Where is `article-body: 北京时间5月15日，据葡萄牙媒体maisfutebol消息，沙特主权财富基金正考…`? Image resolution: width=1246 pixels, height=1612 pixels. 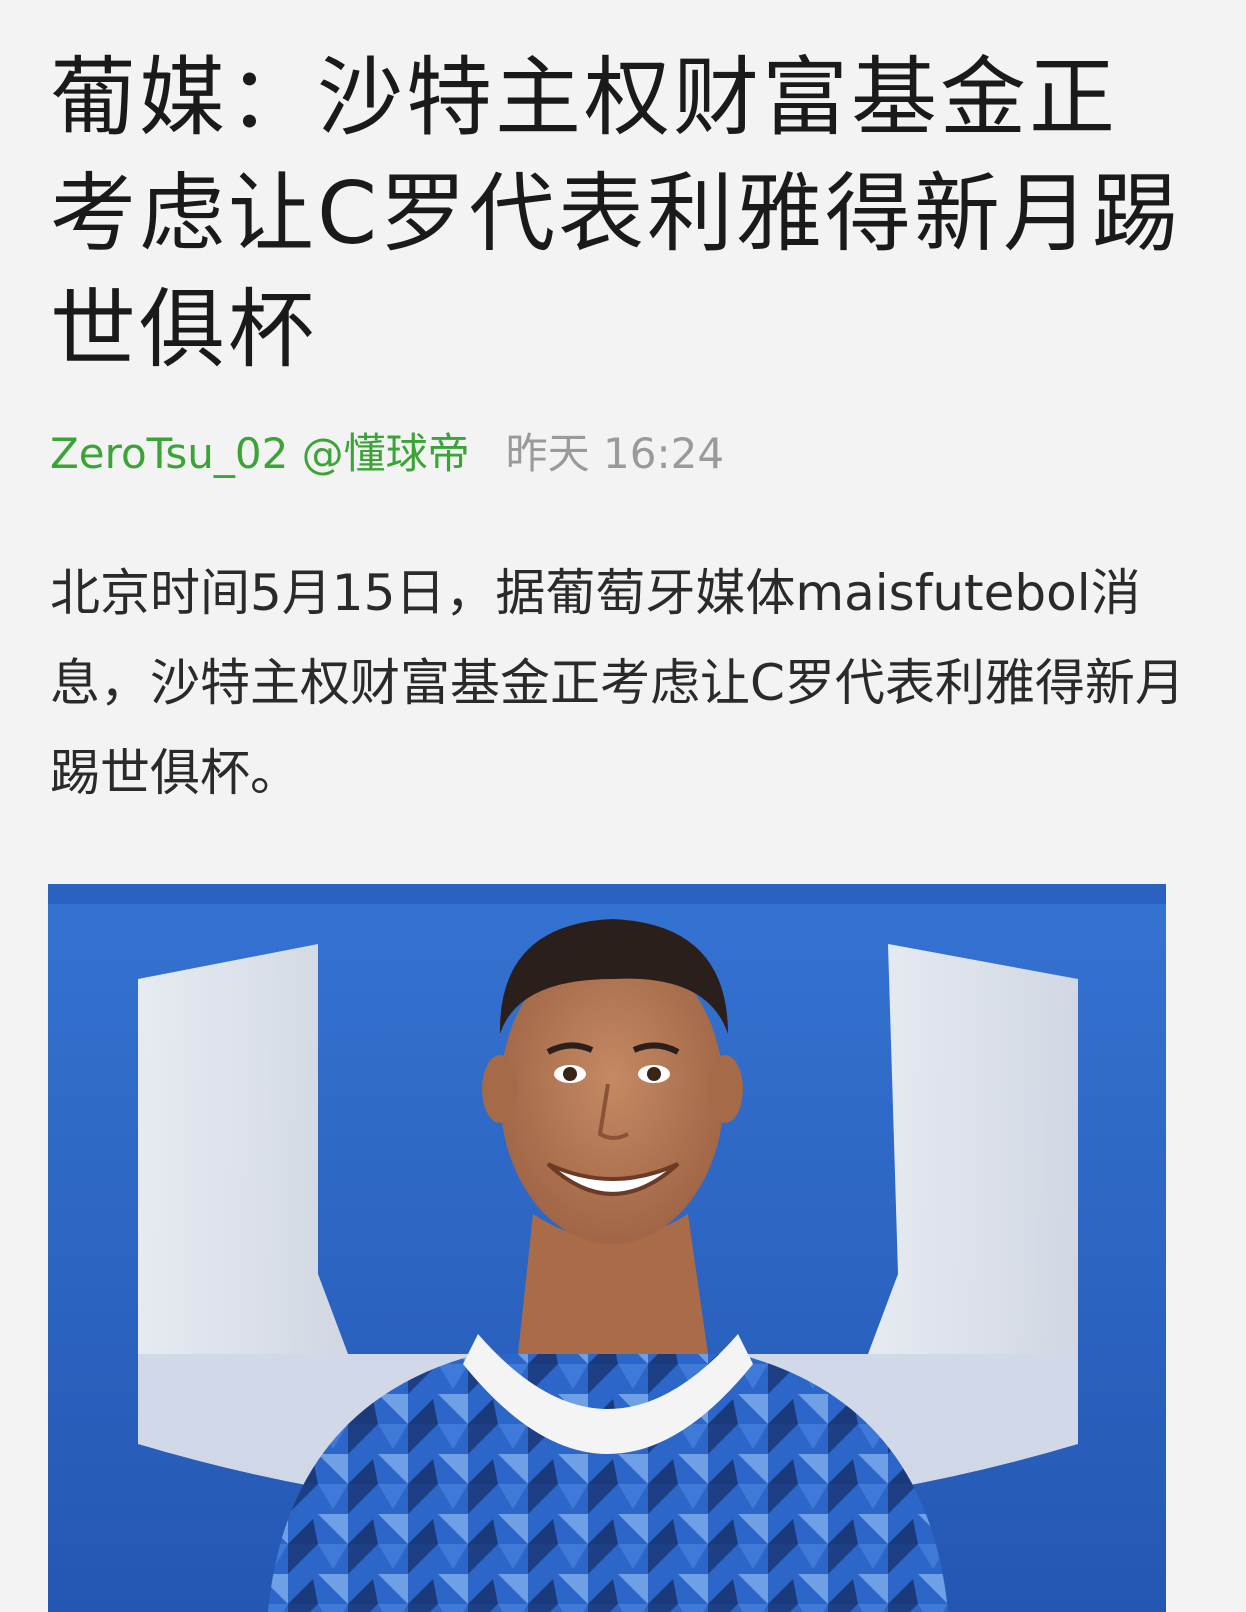
article-body: 北京时间5月15日，据葡萄牙媒体maisfutebol消息，沙特主权财富基金正考… is located at coordinates (617, 683).